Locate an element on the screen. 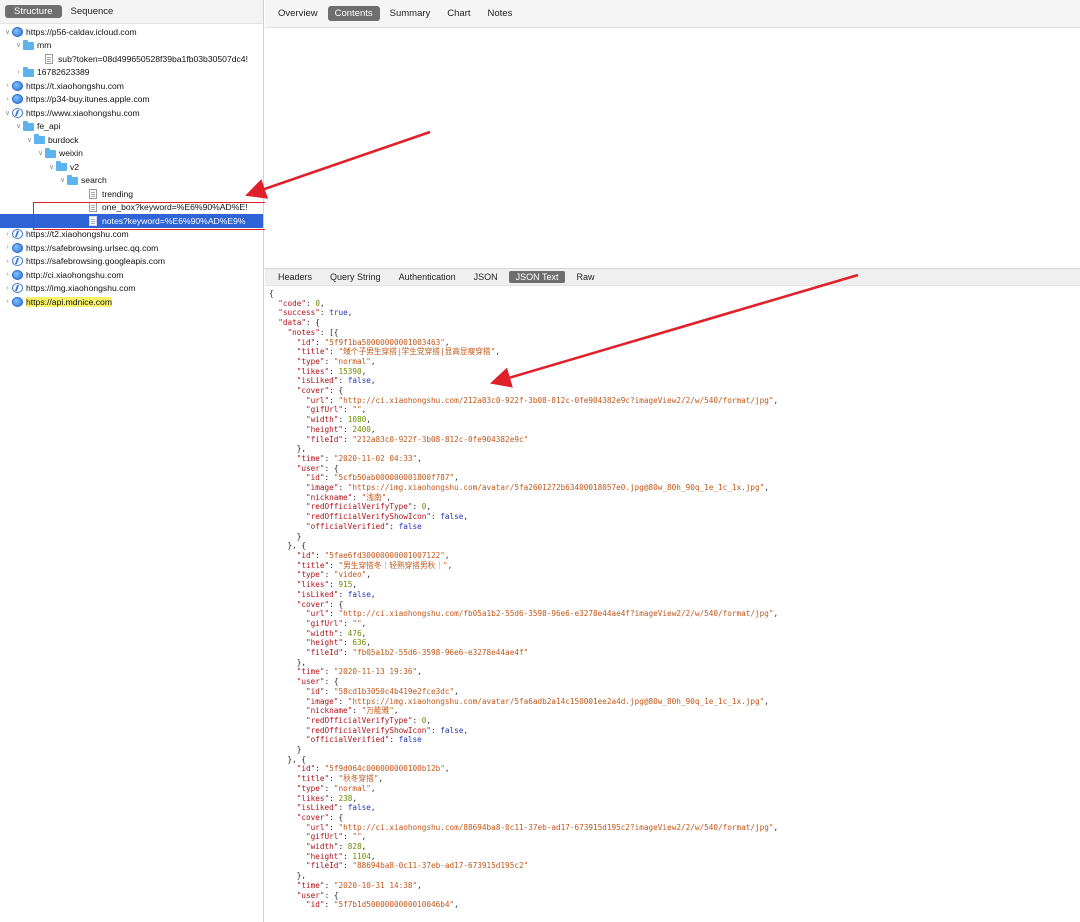  tree-row: › http://ci.xiaohongshu.com is located at coordinates (131, 275).